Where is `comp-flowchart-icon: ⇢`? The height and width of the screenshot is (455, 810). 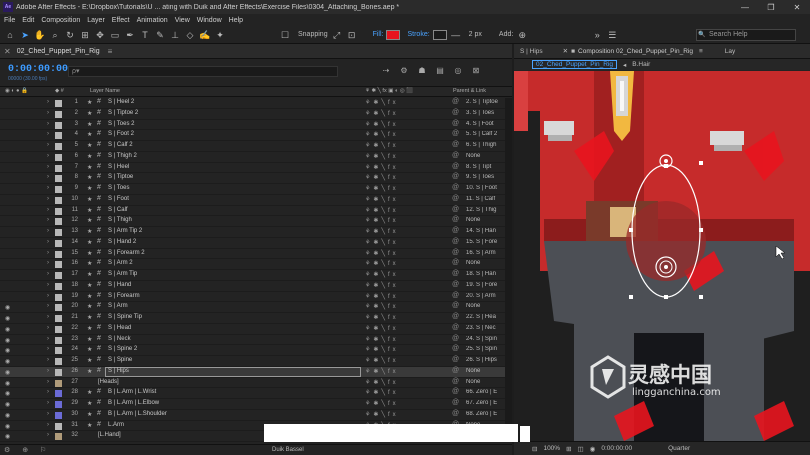 comp-flowchart-icon: ⇢ is located at coordinates (386, 71).